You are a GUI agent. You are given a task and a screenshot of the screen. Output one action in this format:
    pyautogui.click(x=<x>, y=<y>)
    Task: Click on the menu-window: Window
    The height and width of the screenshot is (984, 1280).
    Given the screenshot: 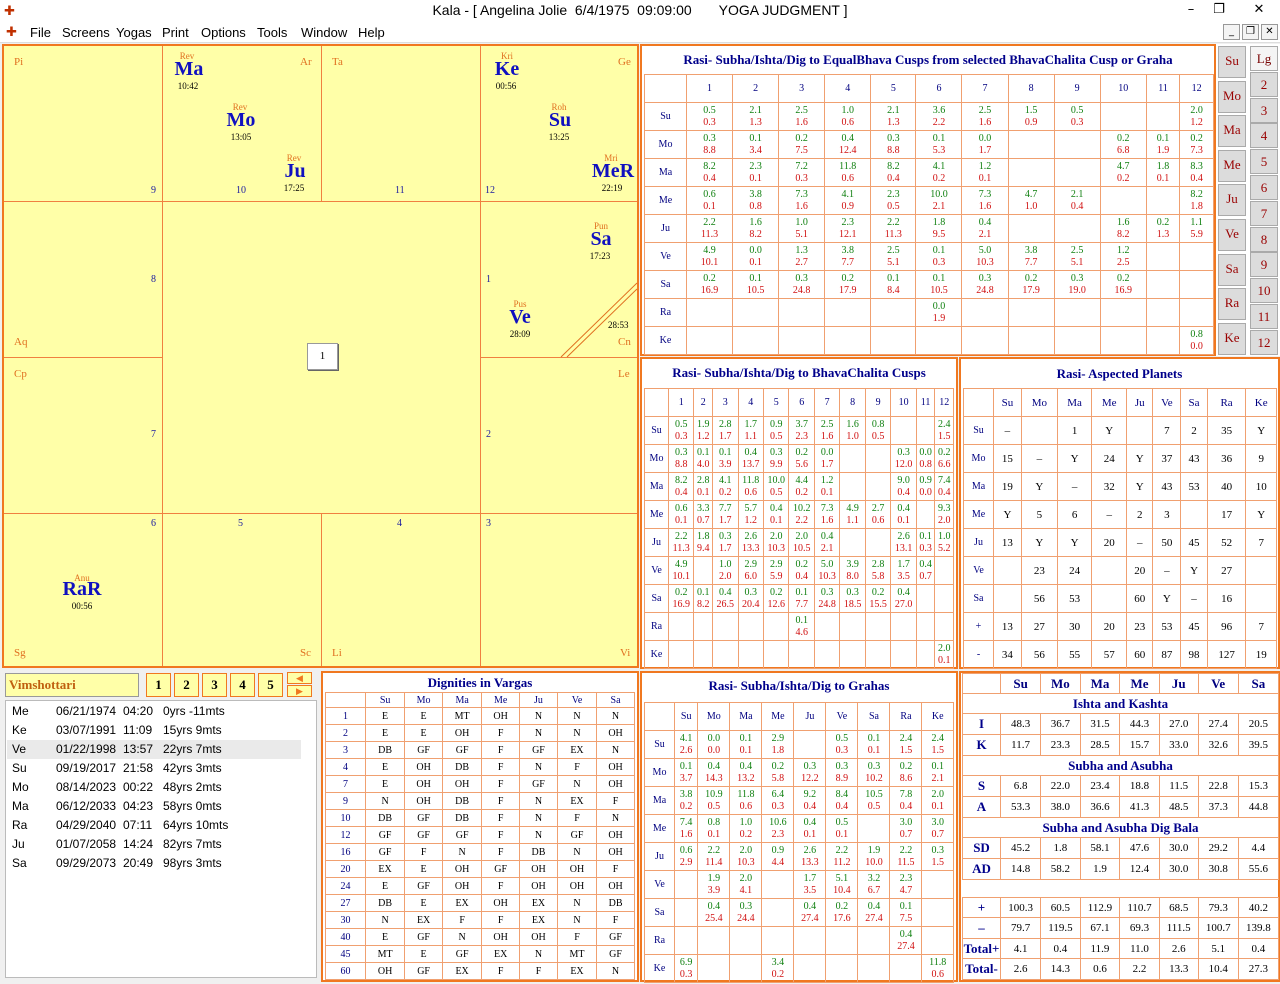 What is the action you would take?
    pyautogui.click(x=324, y=32)
    